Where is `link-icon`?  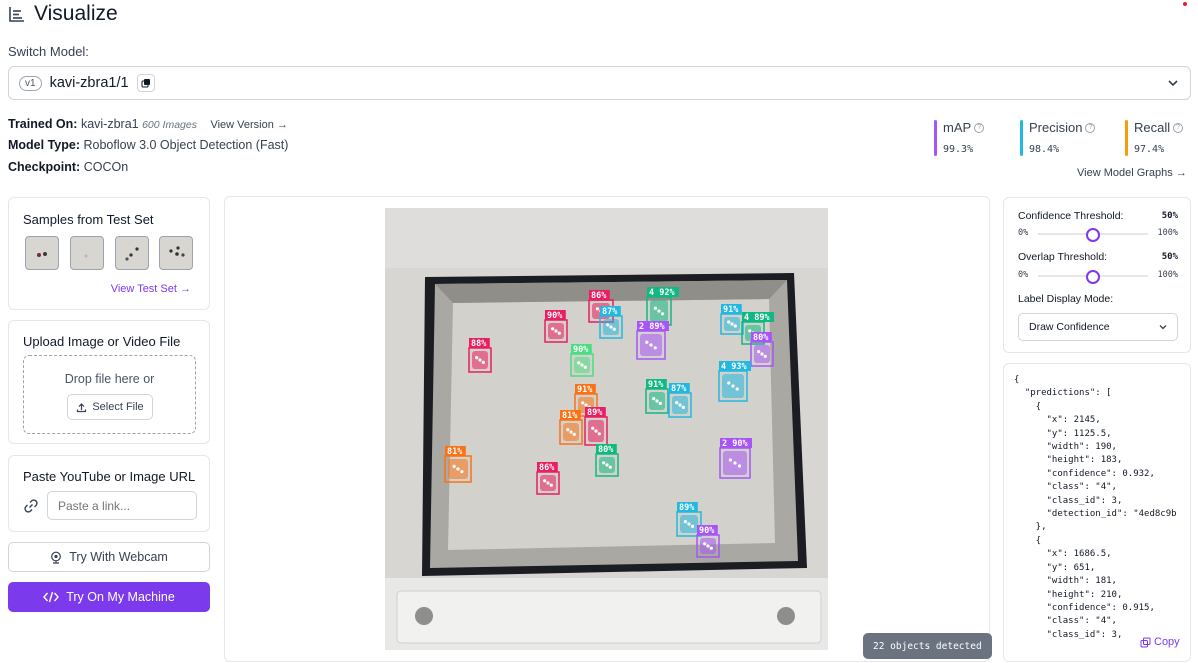 link-icon is located at coordinates (31, 506).